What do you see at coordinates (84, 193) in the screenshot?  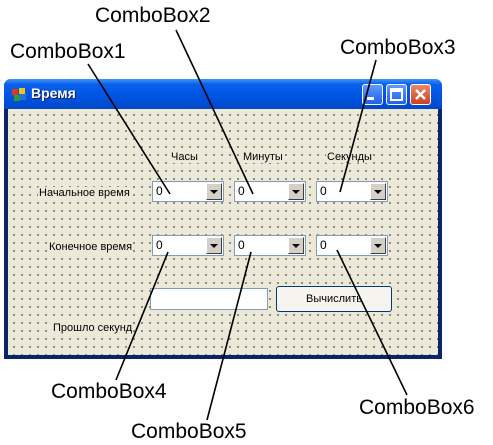 I see `label-start-time: Начальное время` at bounding box center [84, 193].